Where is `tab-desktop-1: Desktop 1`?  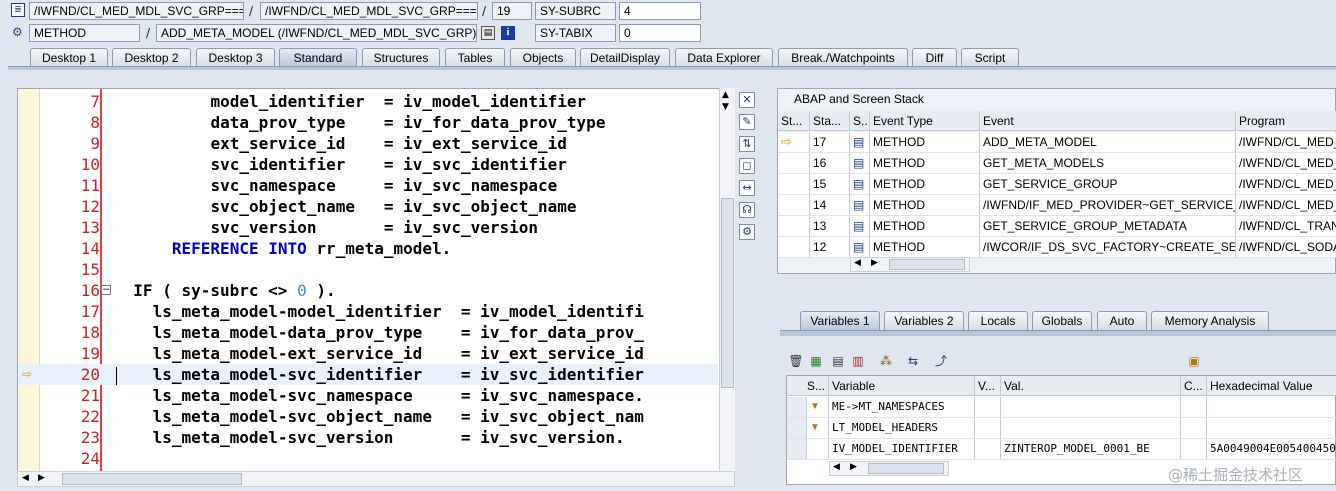
tab-desktop-1: Desktop 1 is located at coordinates (69, 57).